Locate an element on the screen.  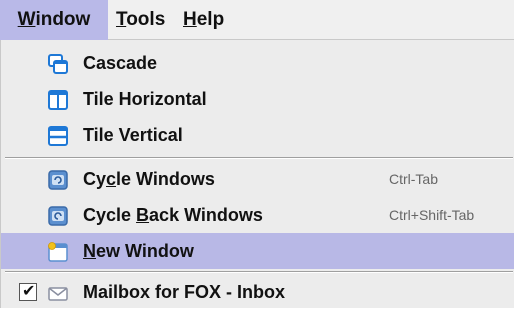
new-window-icon is located at coordinates (58, 252).